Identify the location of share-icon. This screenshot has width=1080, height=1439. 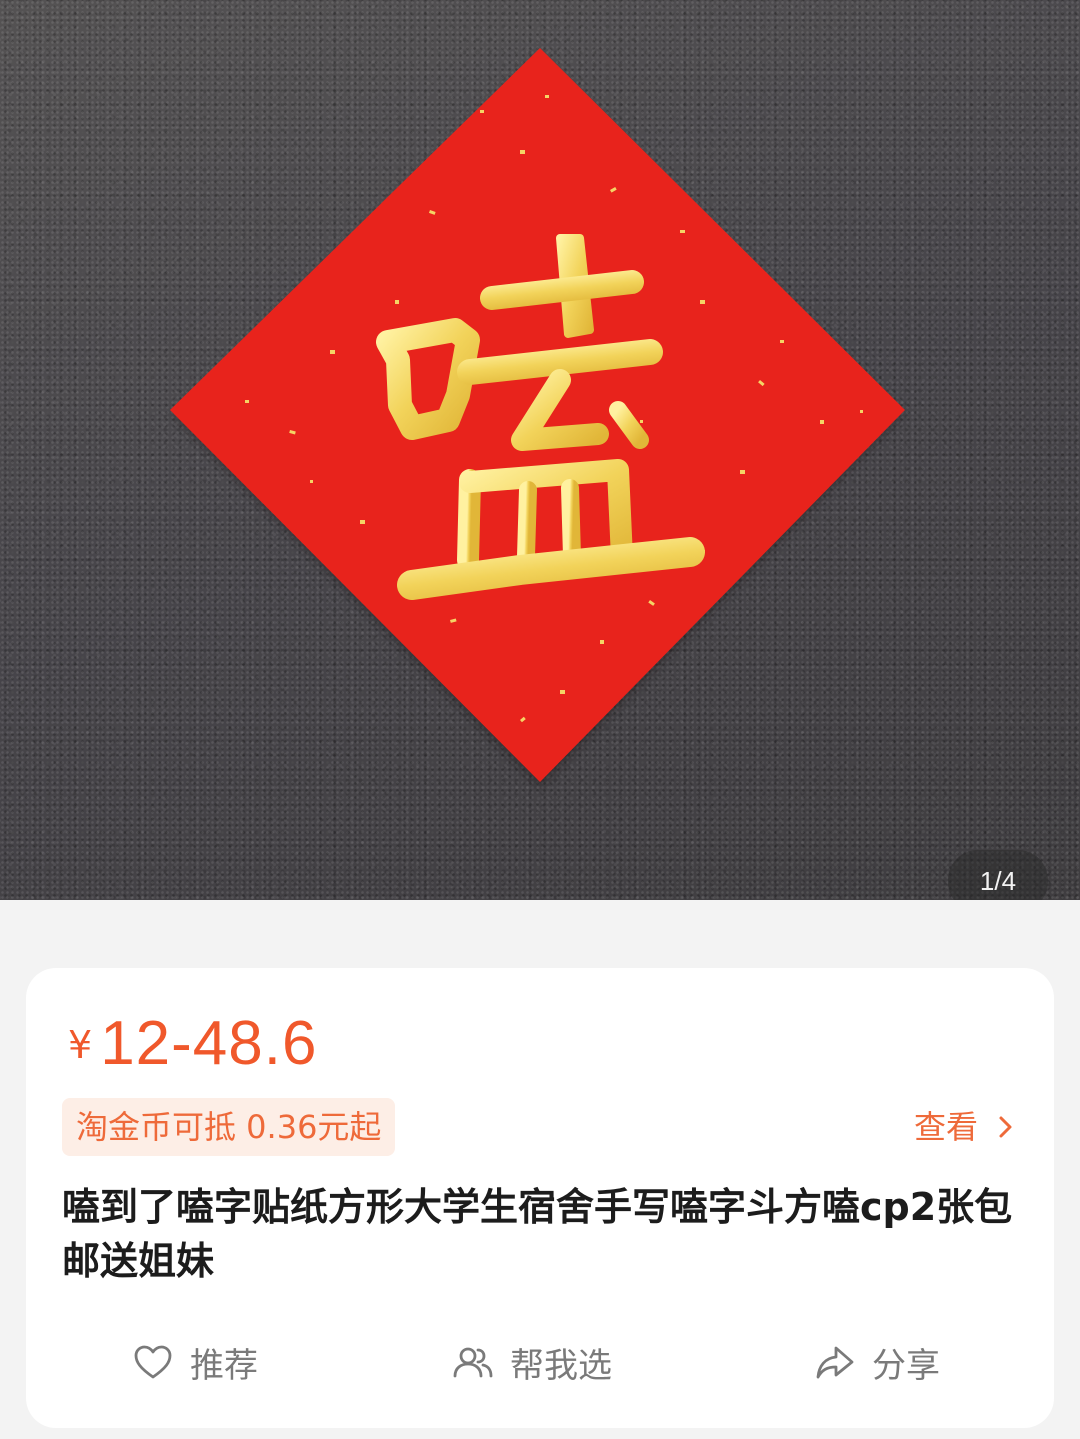
(835, 1362).